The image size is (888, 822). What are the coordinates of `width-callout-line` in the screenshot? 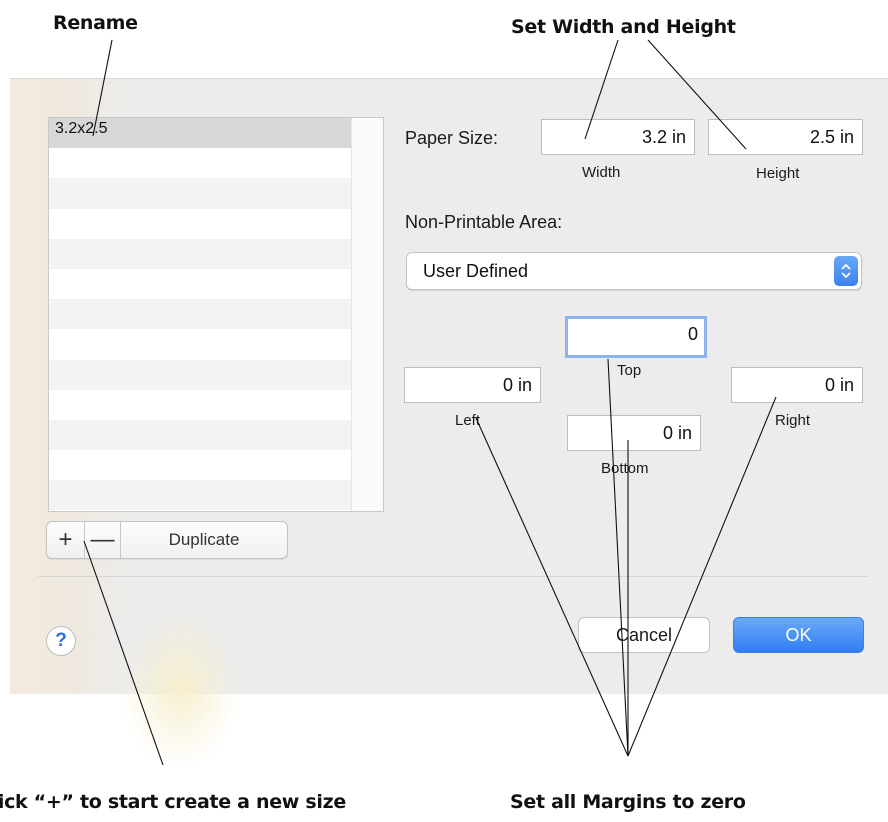 It's located at (601, 89).